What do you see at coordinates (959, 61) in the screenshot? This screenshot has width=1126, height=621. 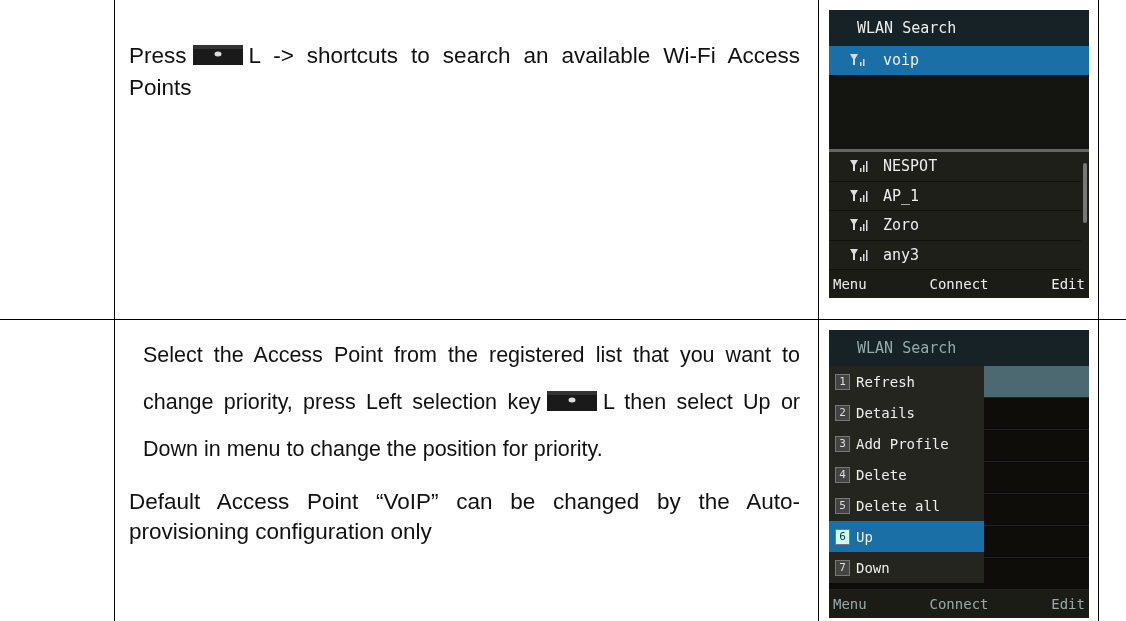 I see `access-point-item: voip` at bounding box center [959, 61].